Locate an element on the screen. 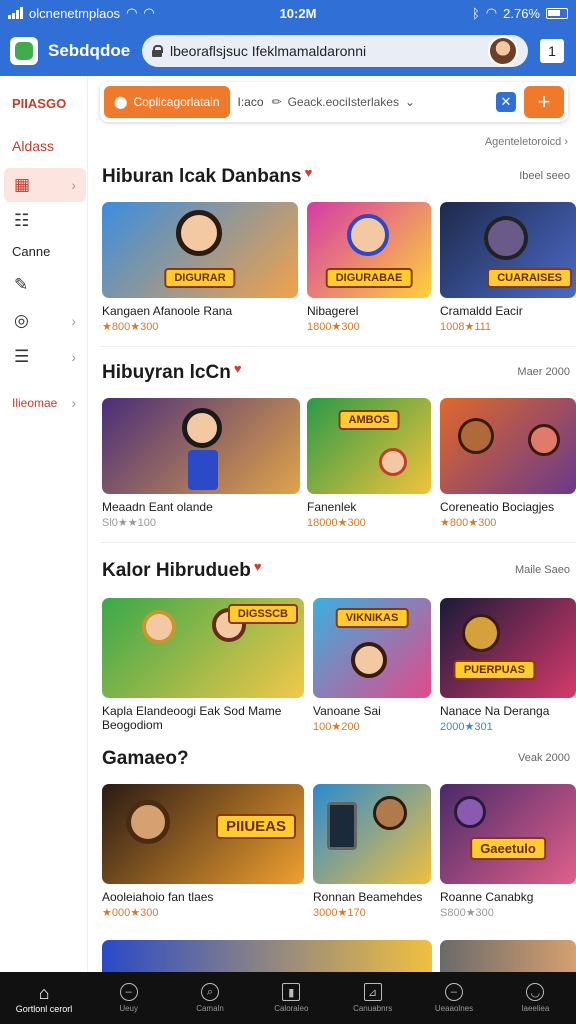 This screenshot has height=1024, width=576. bottom-nav-item: ⌕ Camaln is located at coordinates (209, 998).